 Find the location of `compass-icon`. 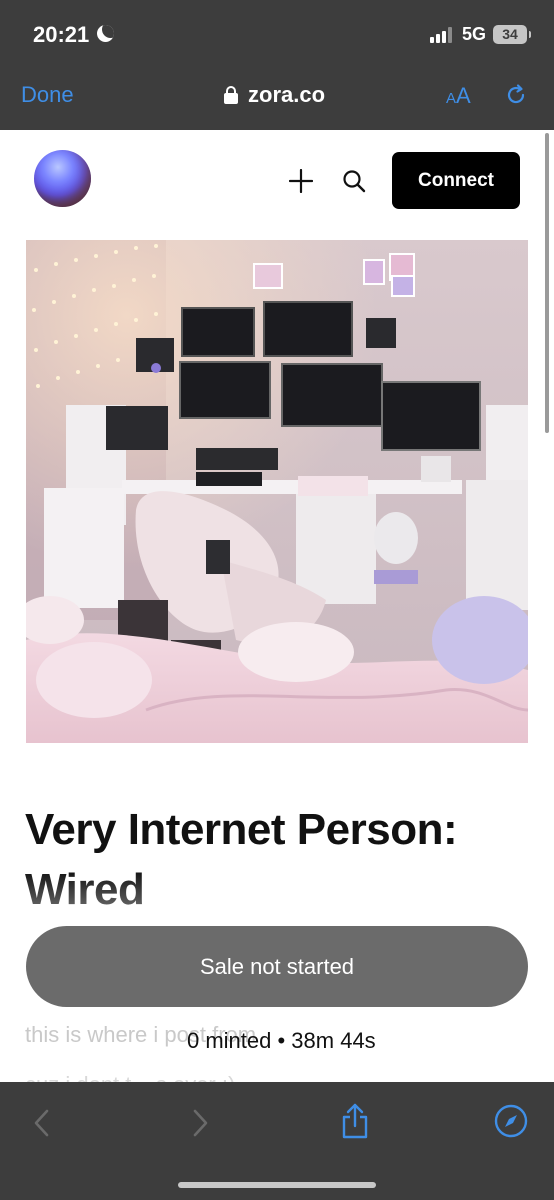

compass-icon is located at coordinates (511, 1121).